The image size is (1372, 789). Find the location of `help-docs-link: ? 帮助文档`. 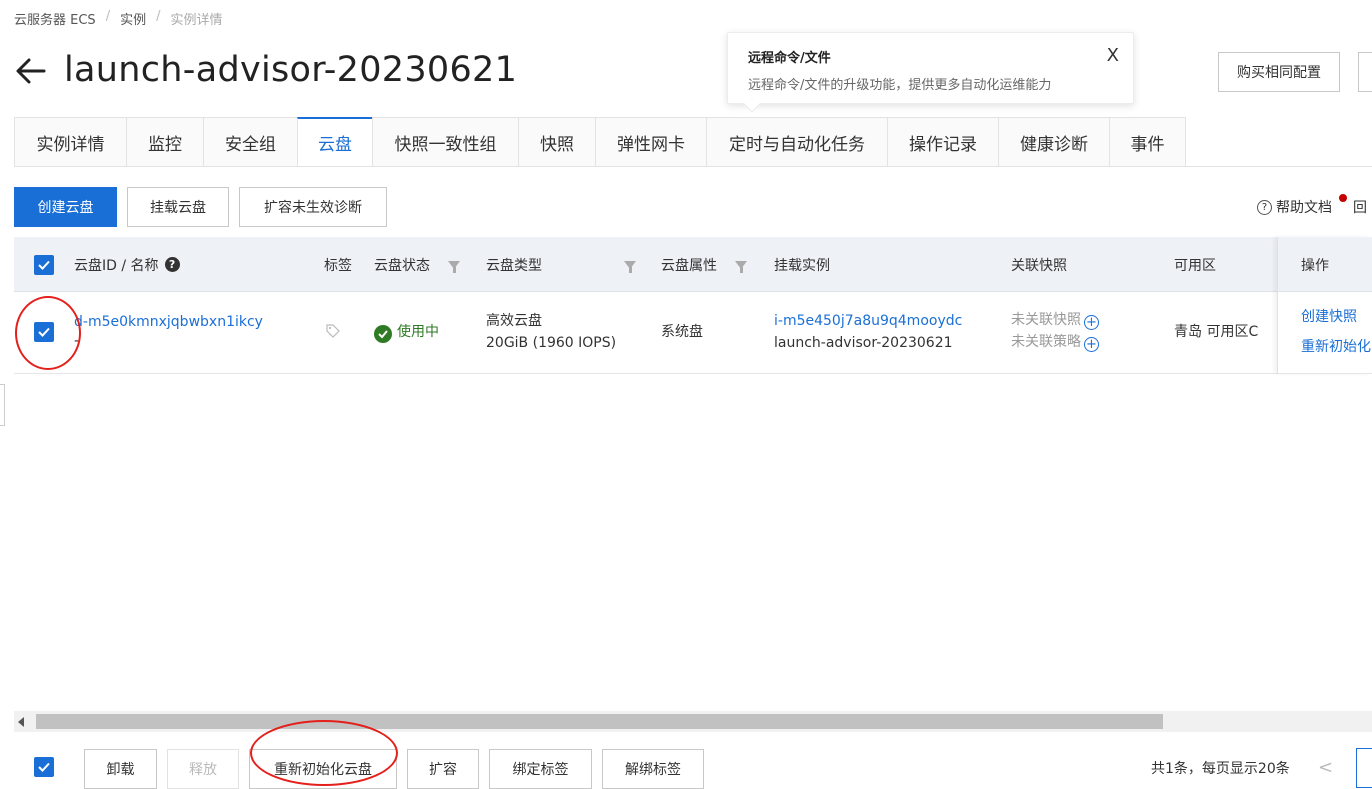

help-docs-link: ? 帮助文档 is located at coordinates (1294, 207).